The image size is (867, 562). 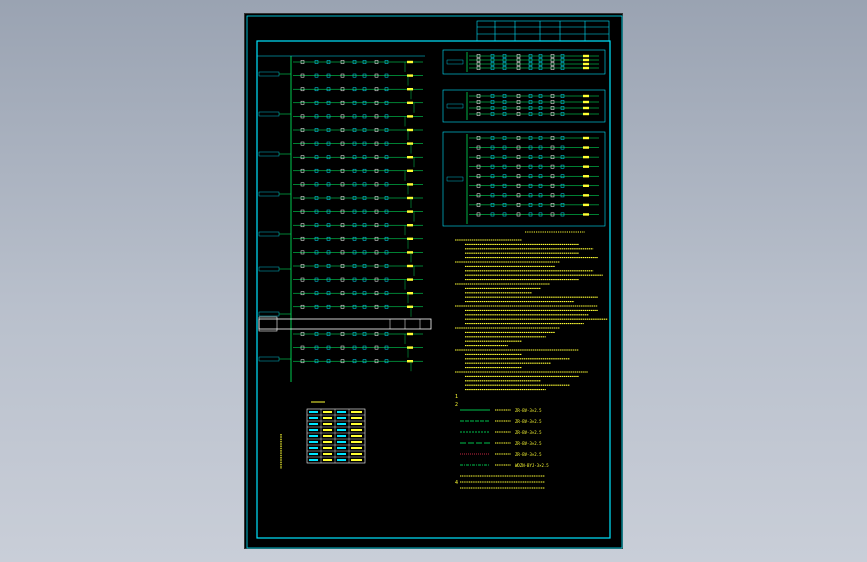 I want to click on legend-code: WDZN-BYJ-3×2.5, so click(x=532, y=465).